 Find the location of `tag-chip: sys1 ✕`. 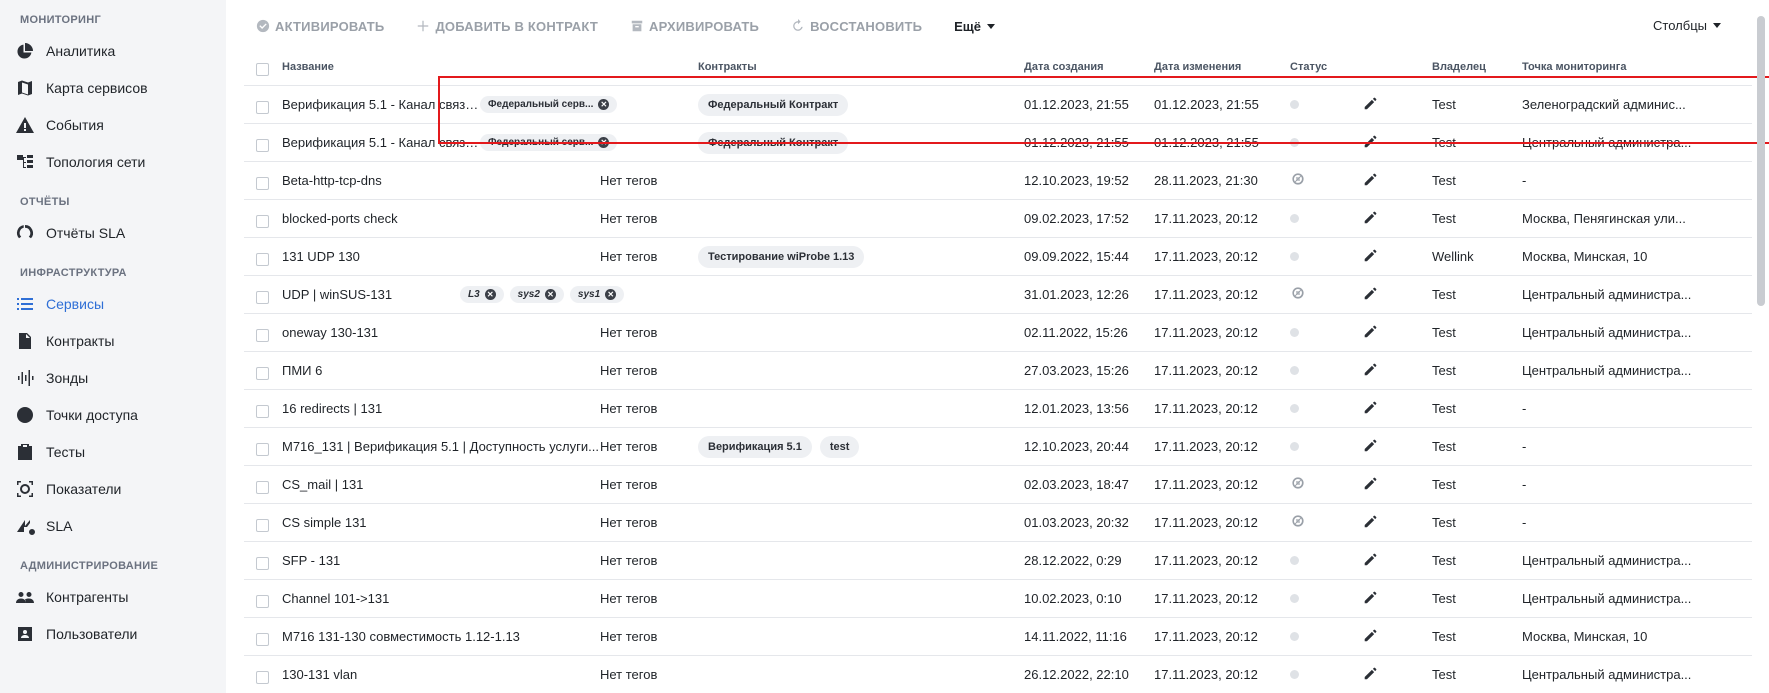

tag-chip: sys1 ✕ is located at coordinates (597, 294).